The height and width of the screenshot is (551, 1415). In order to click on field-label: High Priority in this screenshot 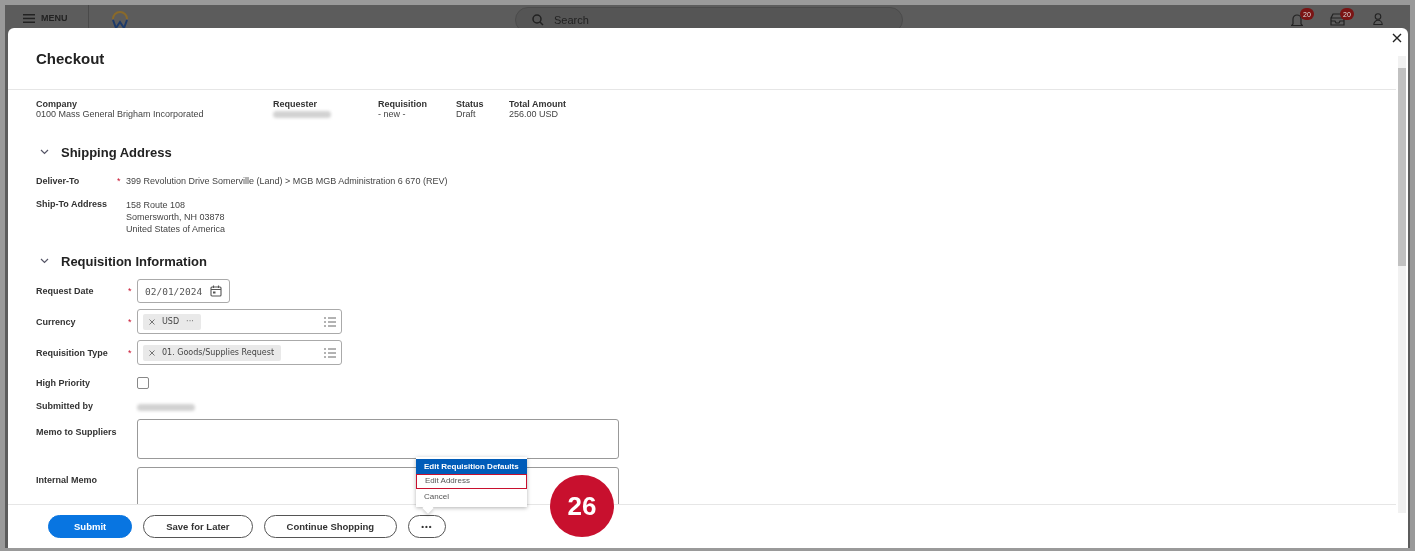, I will do `click(63, 383)`.